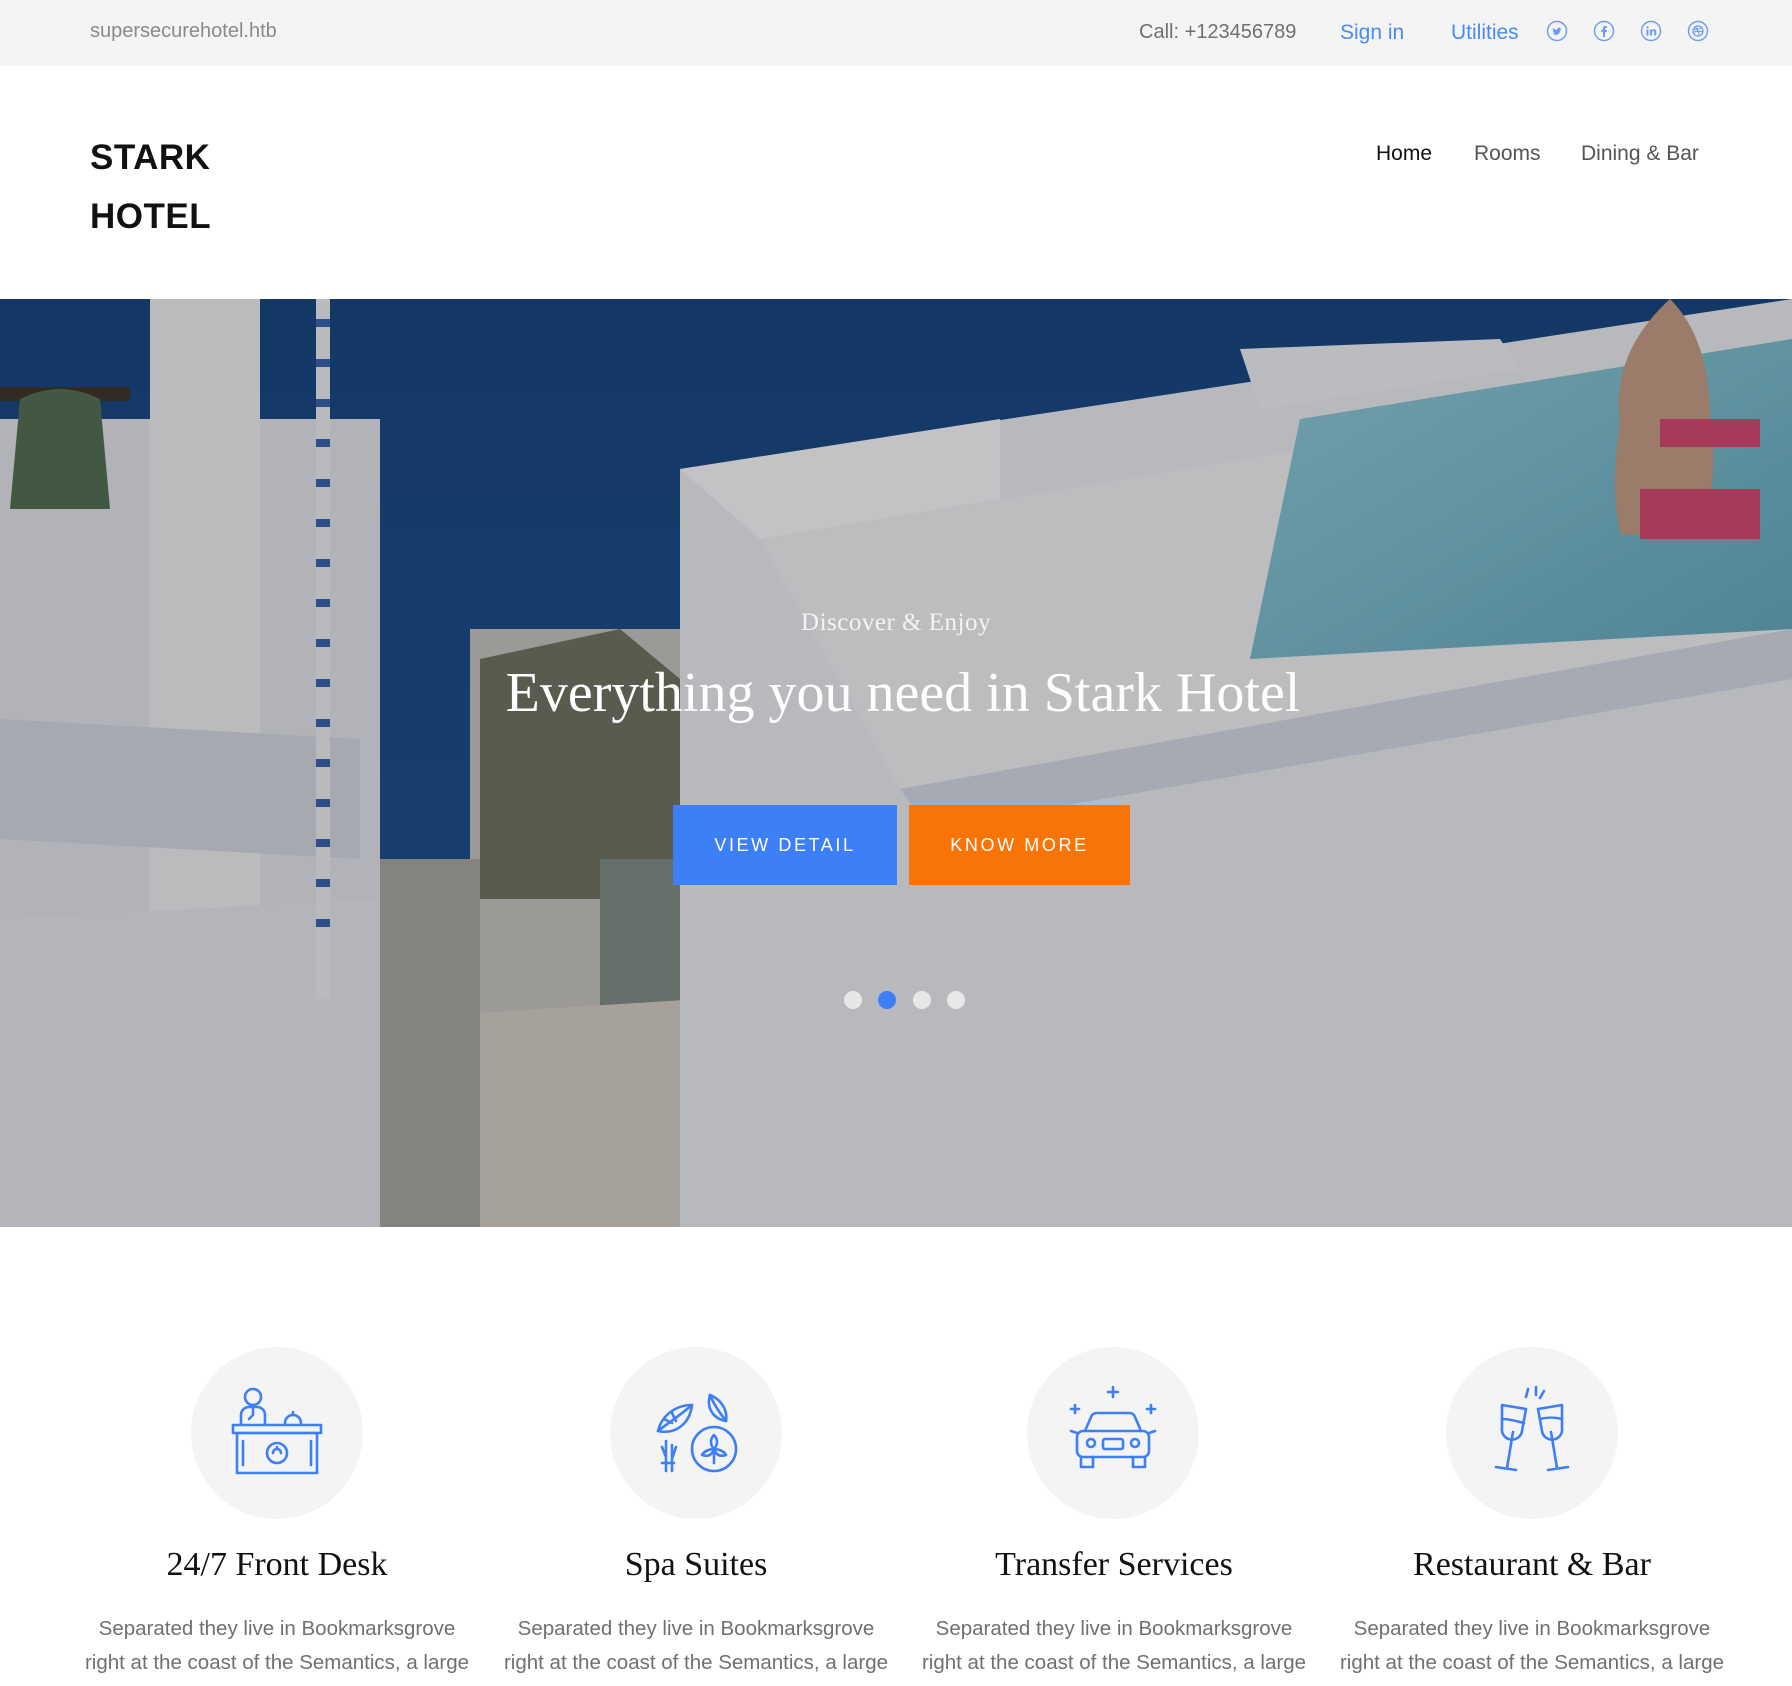  I want to click on feature-title: 24/7 Front Desk, so click(277, 1564).